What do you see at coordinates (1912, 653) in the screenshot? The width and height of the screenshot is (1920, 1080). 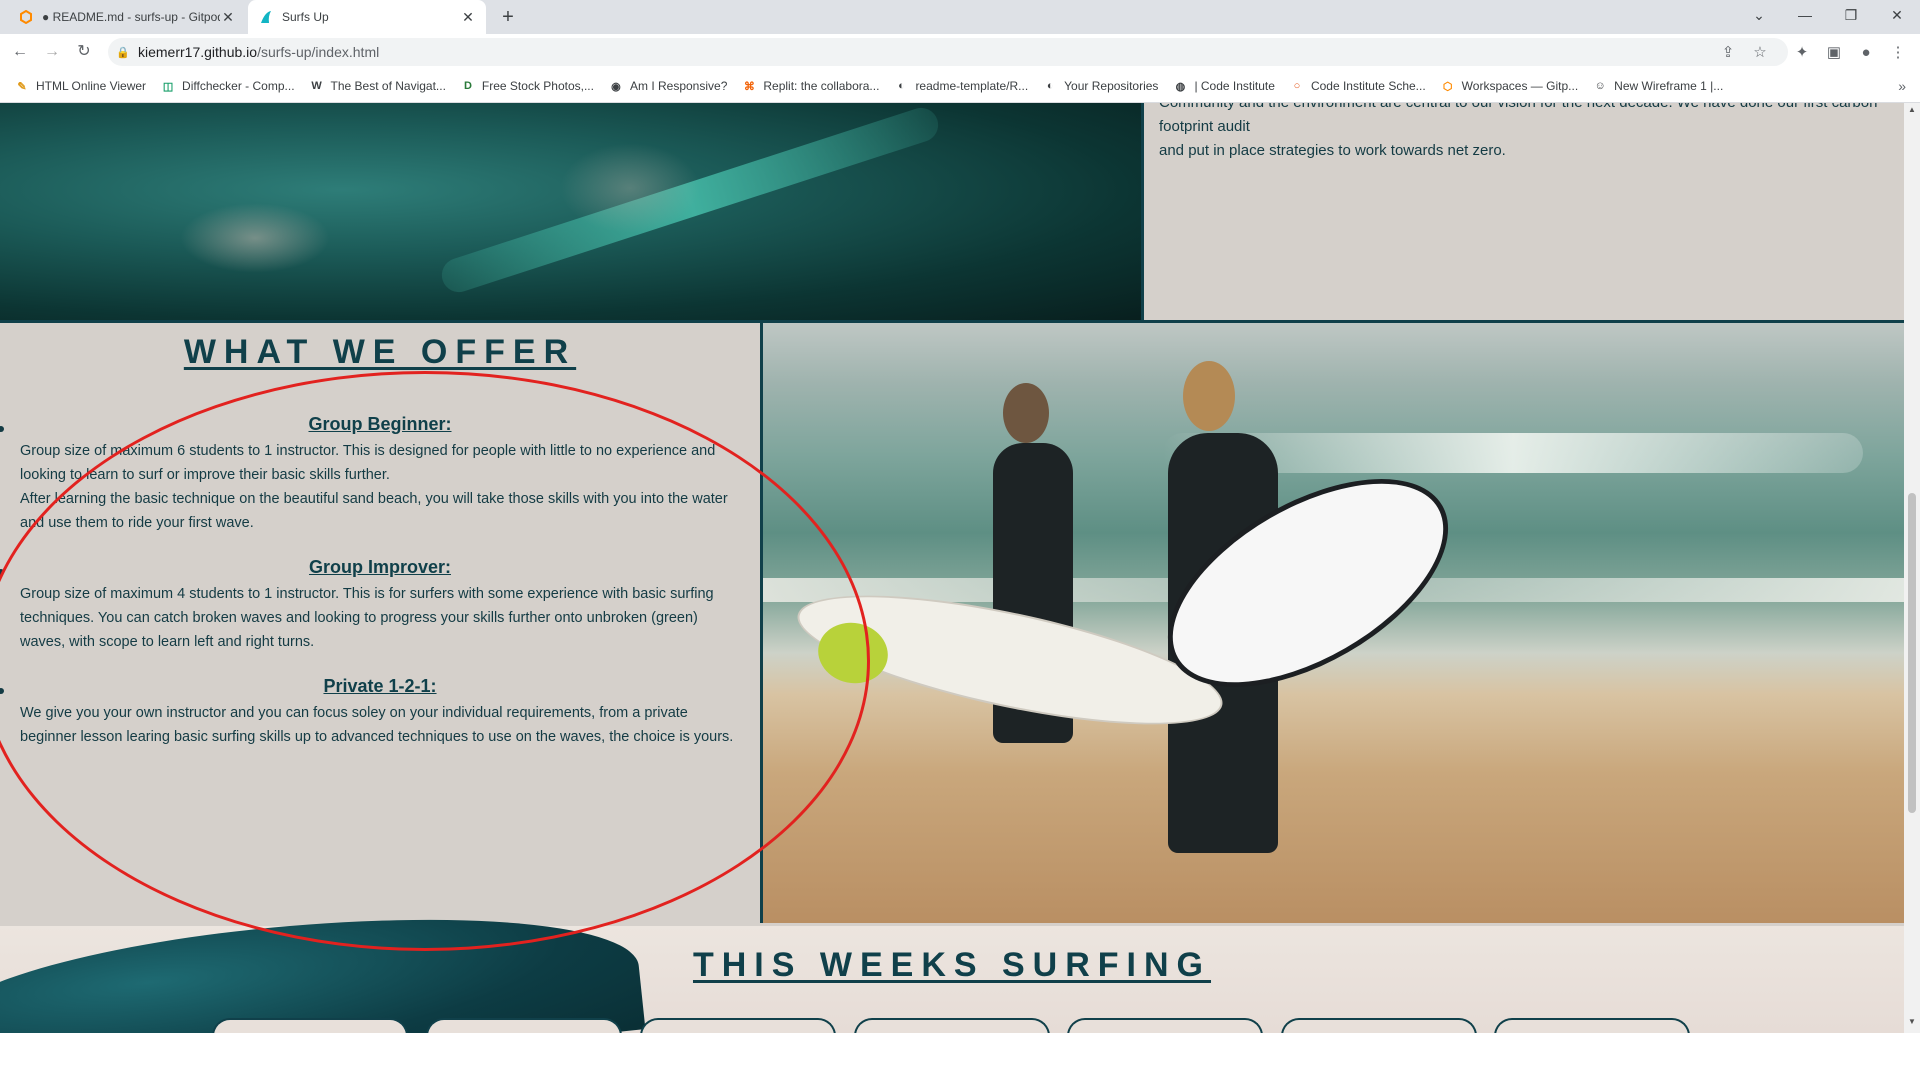 I see `scrollbar-thumb` at bounding box center [1912, 653].